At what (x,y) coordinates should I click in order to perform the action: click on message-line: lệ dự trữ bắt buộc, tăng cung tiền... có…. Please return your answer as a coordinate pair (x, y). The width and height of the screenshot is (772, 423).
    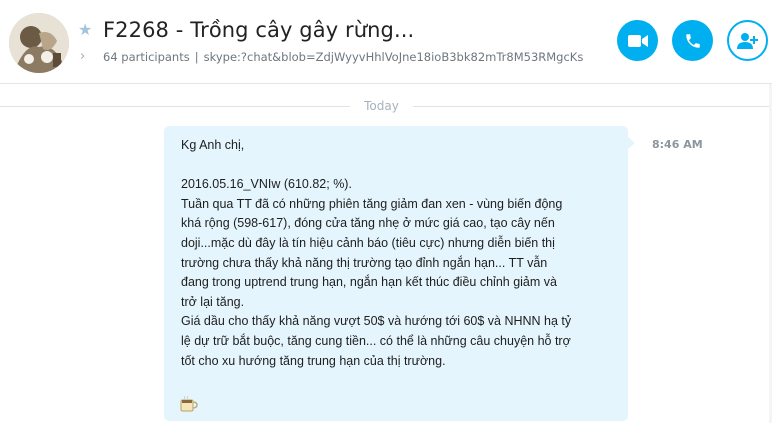
    Looking at the image, I should click on (376, 340).